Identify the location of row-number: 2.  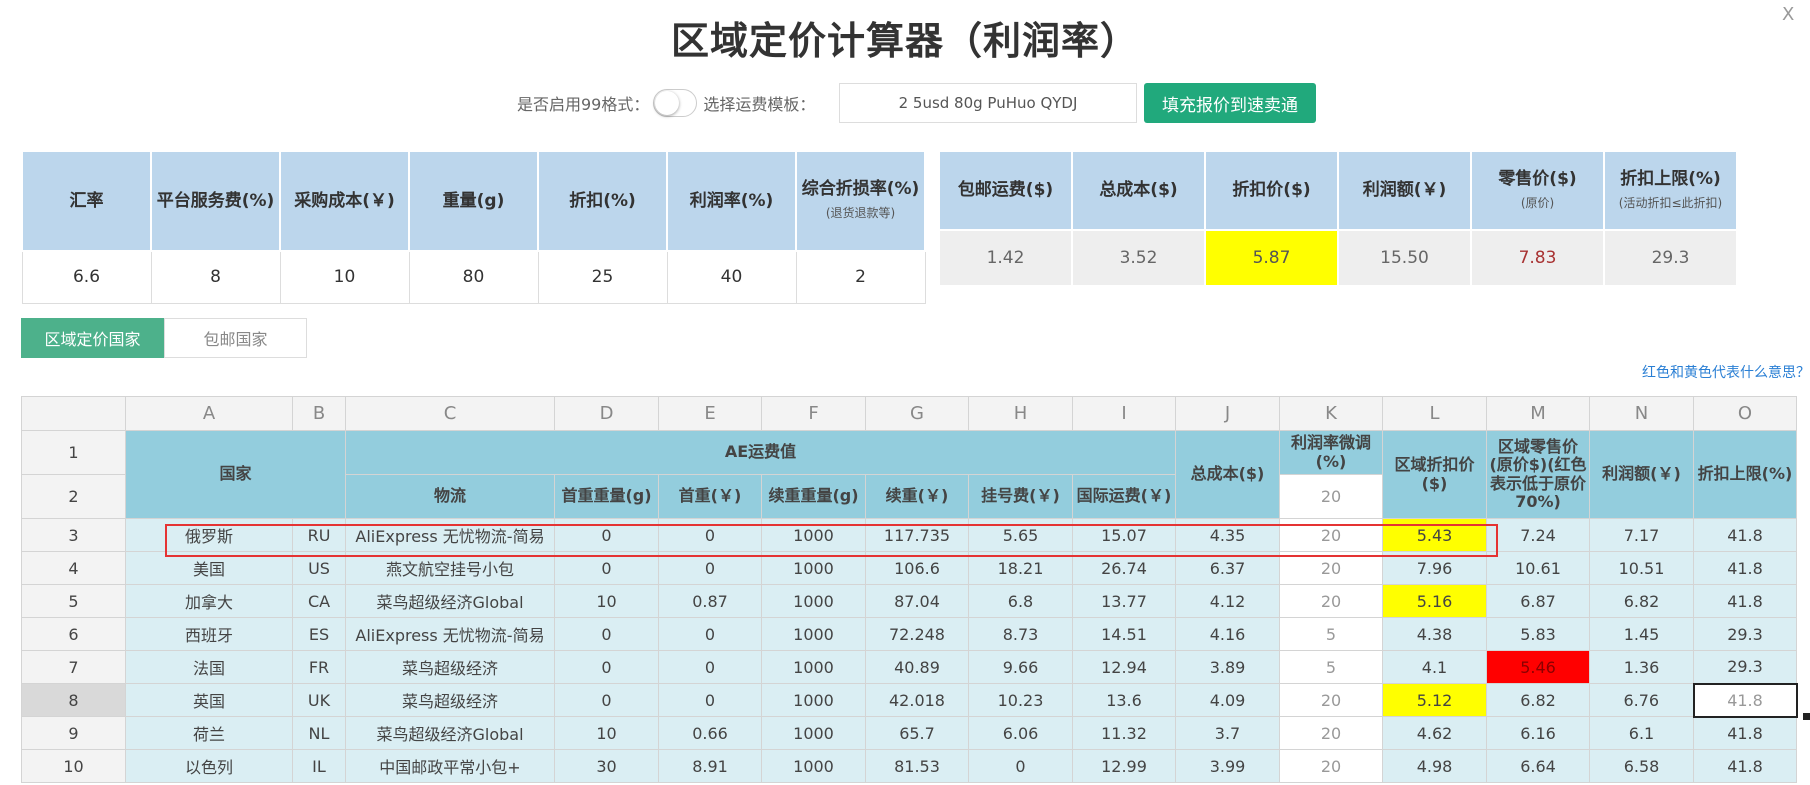
(73, 496).